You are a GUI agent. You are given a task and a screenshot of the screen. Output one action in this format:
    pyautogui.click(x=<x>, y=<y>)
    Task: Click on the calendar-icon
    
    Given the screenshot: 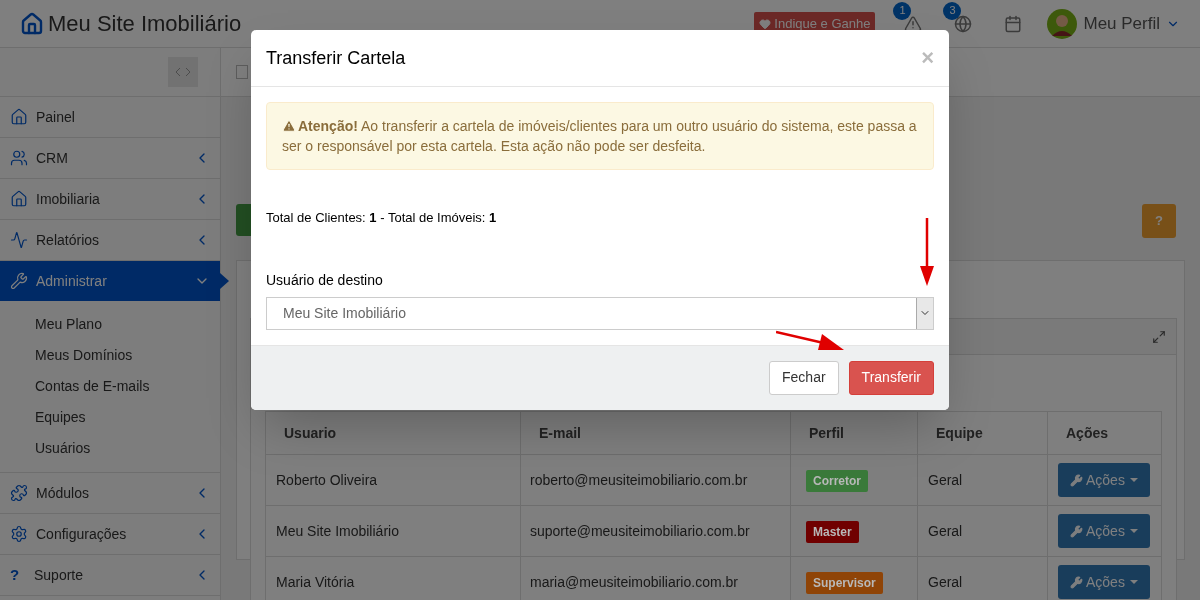 What is the action you would take?
    pyautogui.click(x=1013, y=23)
    